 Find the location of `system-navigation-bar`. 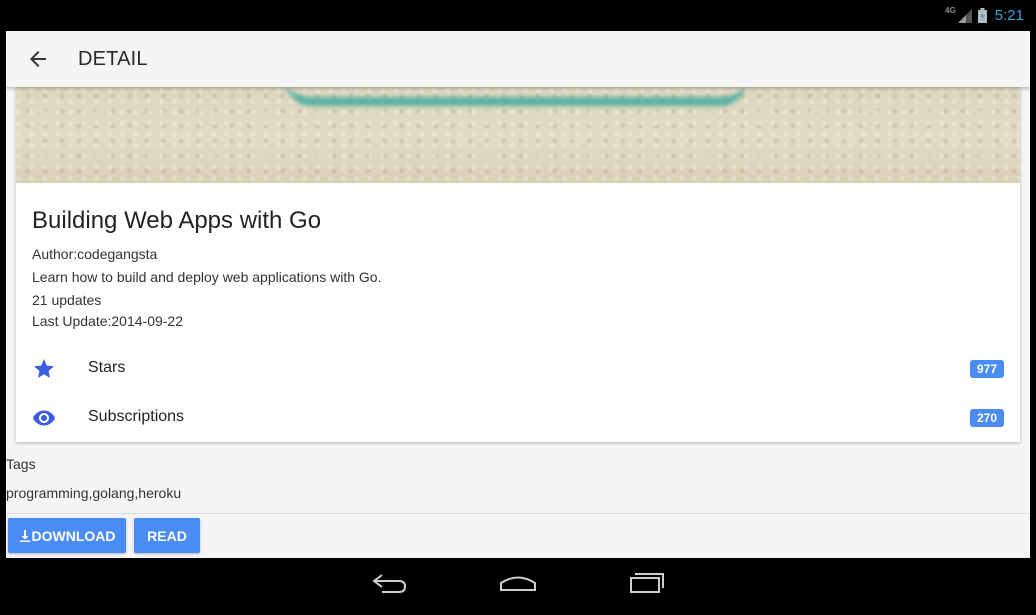

system-navigation-bar is located at coordinates (518, 586).